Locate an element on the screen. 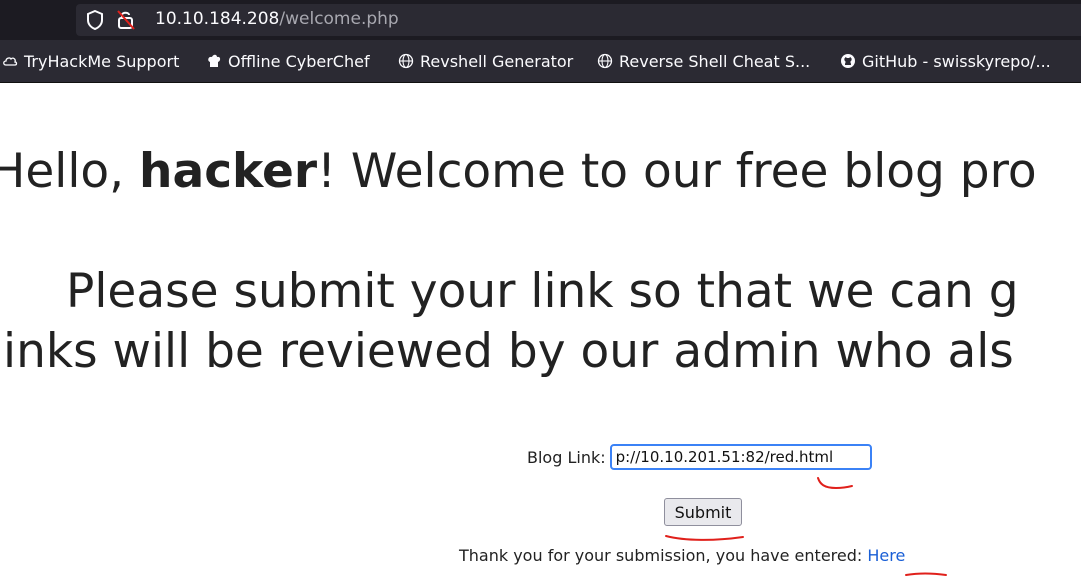 This screenshot has width=1081, height=580. bookmark-offline-cyberchef: Offline CyberChef is located at coordinates (288, 61).